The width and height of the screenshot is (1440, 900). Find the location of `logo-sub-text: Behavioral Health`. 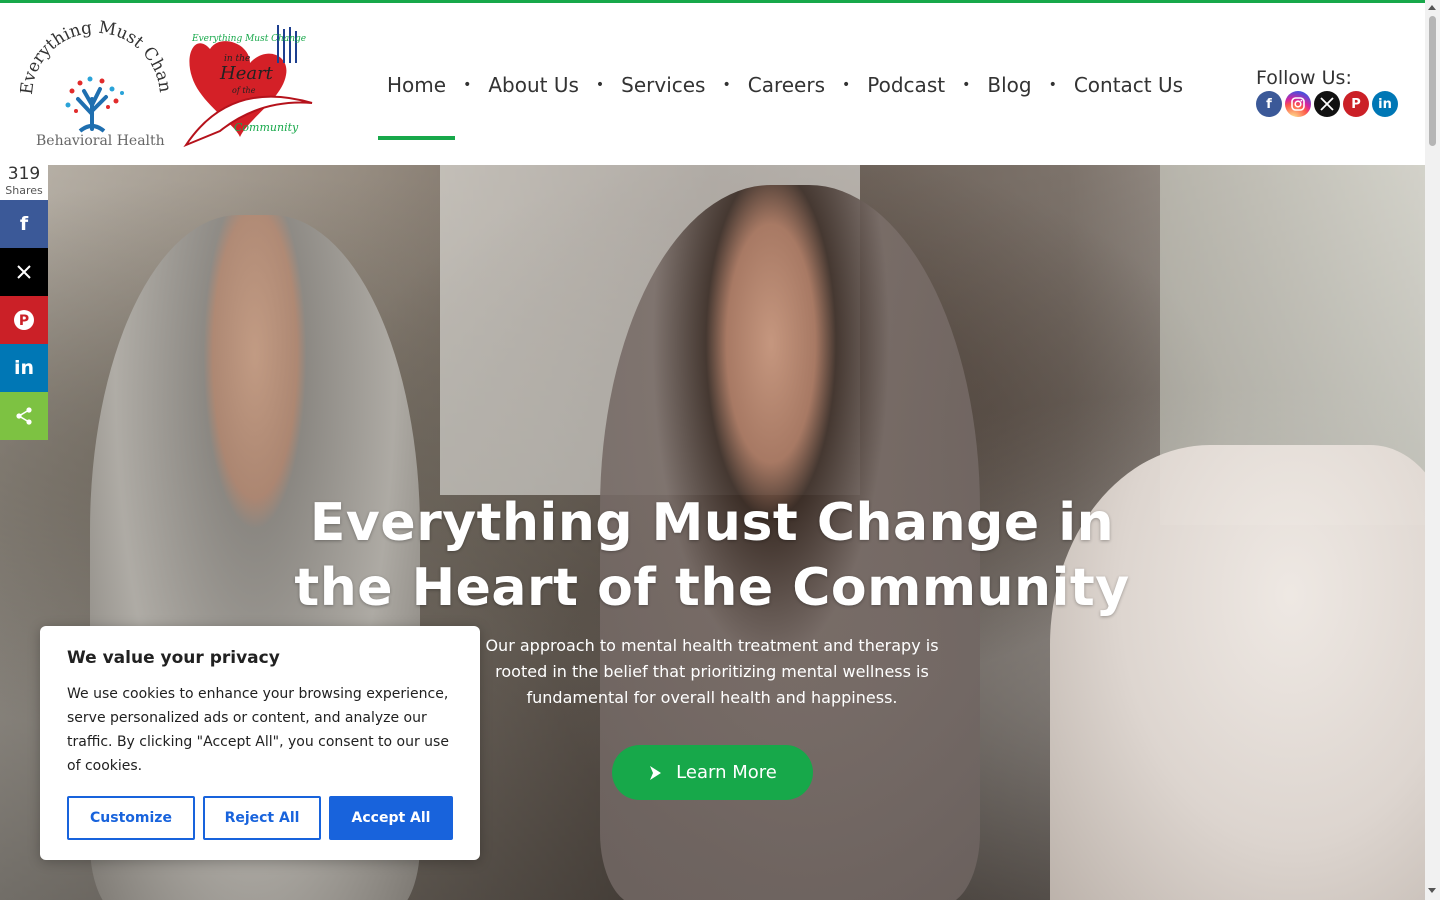

logo-sub-text: Behavioral Health is located at coordinates (100, 141).